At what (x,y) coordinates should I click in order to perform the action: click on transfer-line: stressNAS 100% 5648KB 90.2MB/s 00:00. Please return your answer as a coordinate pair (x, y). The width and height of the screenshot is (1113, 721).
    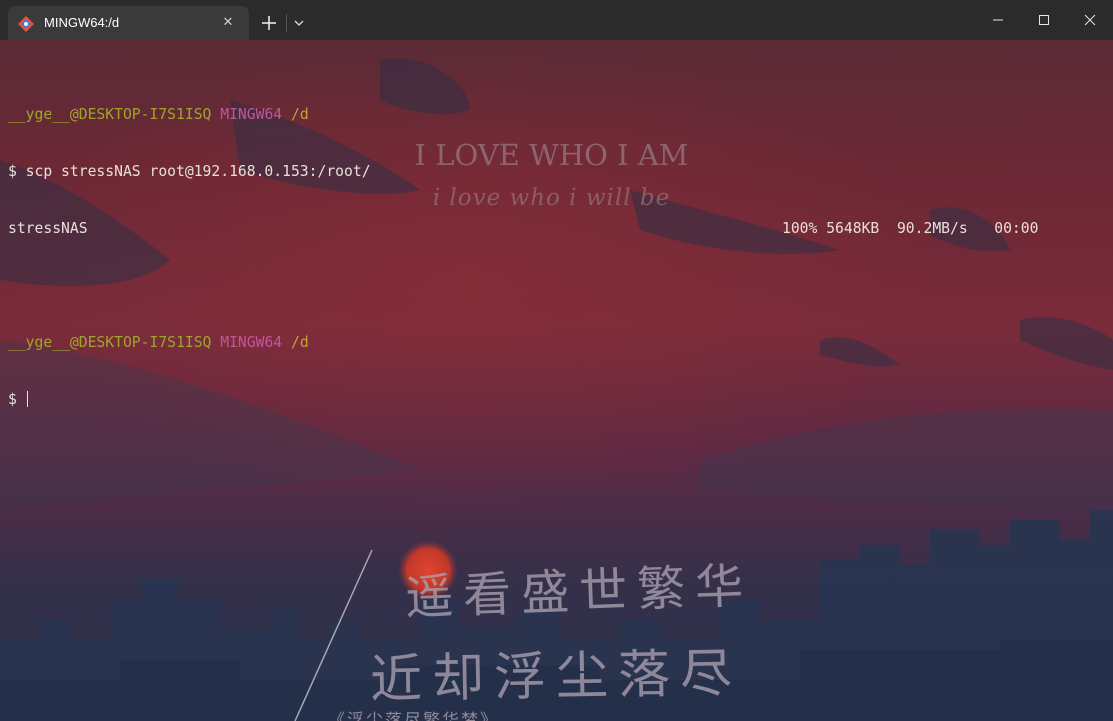
    Looking at the image, I should click on (523, 228).